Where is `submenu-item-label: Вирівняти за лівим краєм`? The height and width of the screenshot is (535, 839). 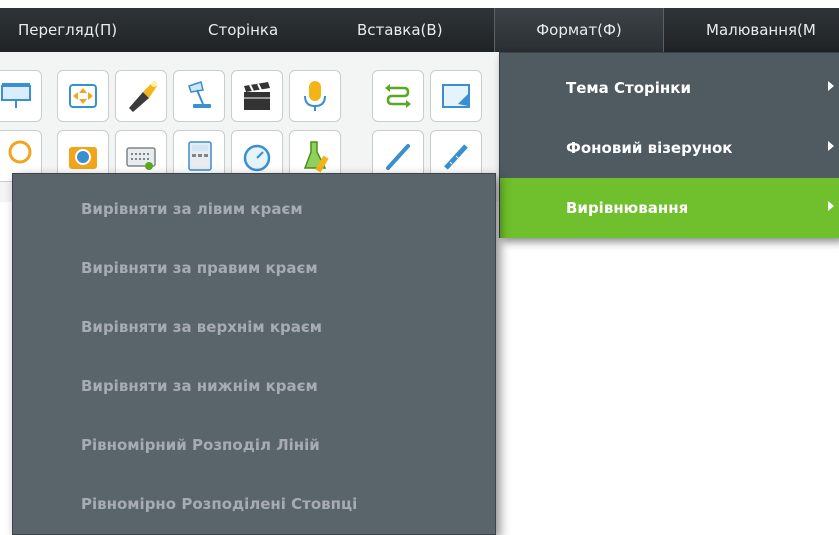 submenu-item-label: Вирівняти за лівим краєм is located at coordinates (192, 209).